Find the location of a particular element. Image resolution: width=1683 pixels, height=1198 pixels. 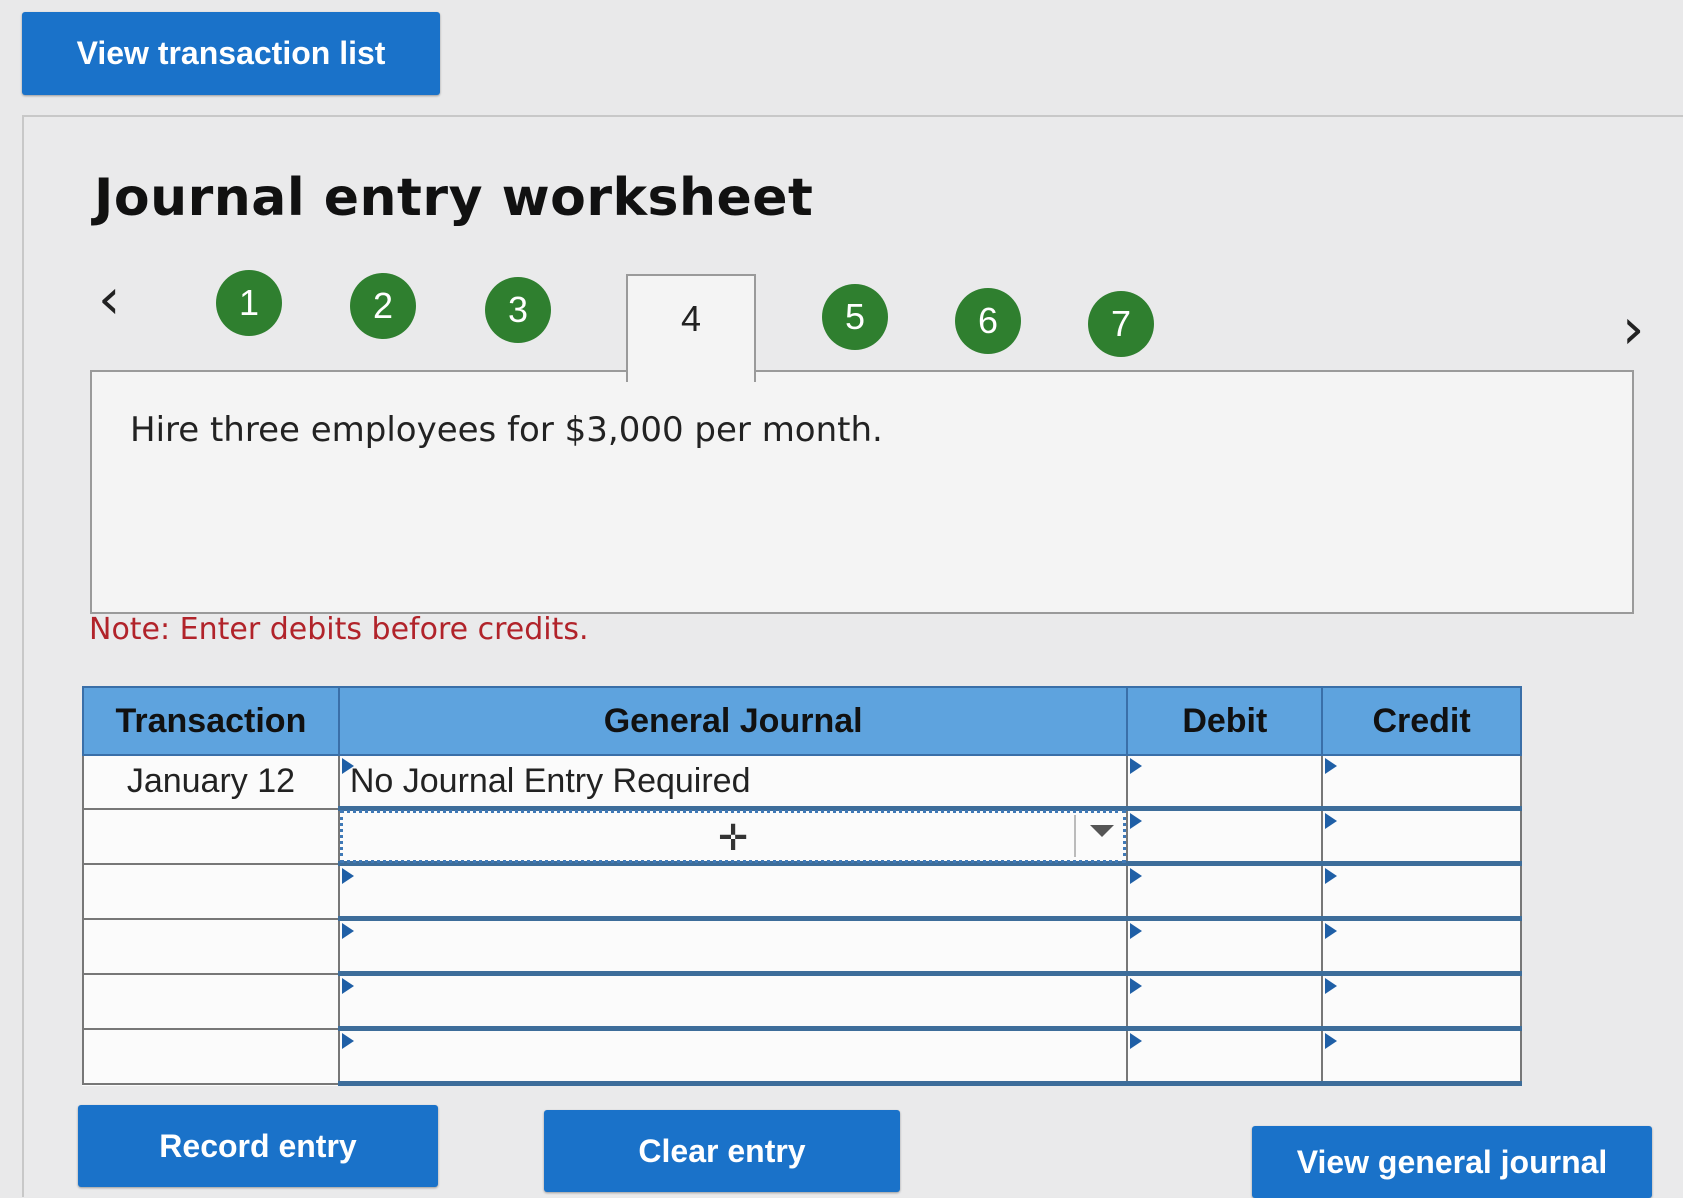

table-row: January 12 No Journal Entry Required is located at coordinates (802, 782).